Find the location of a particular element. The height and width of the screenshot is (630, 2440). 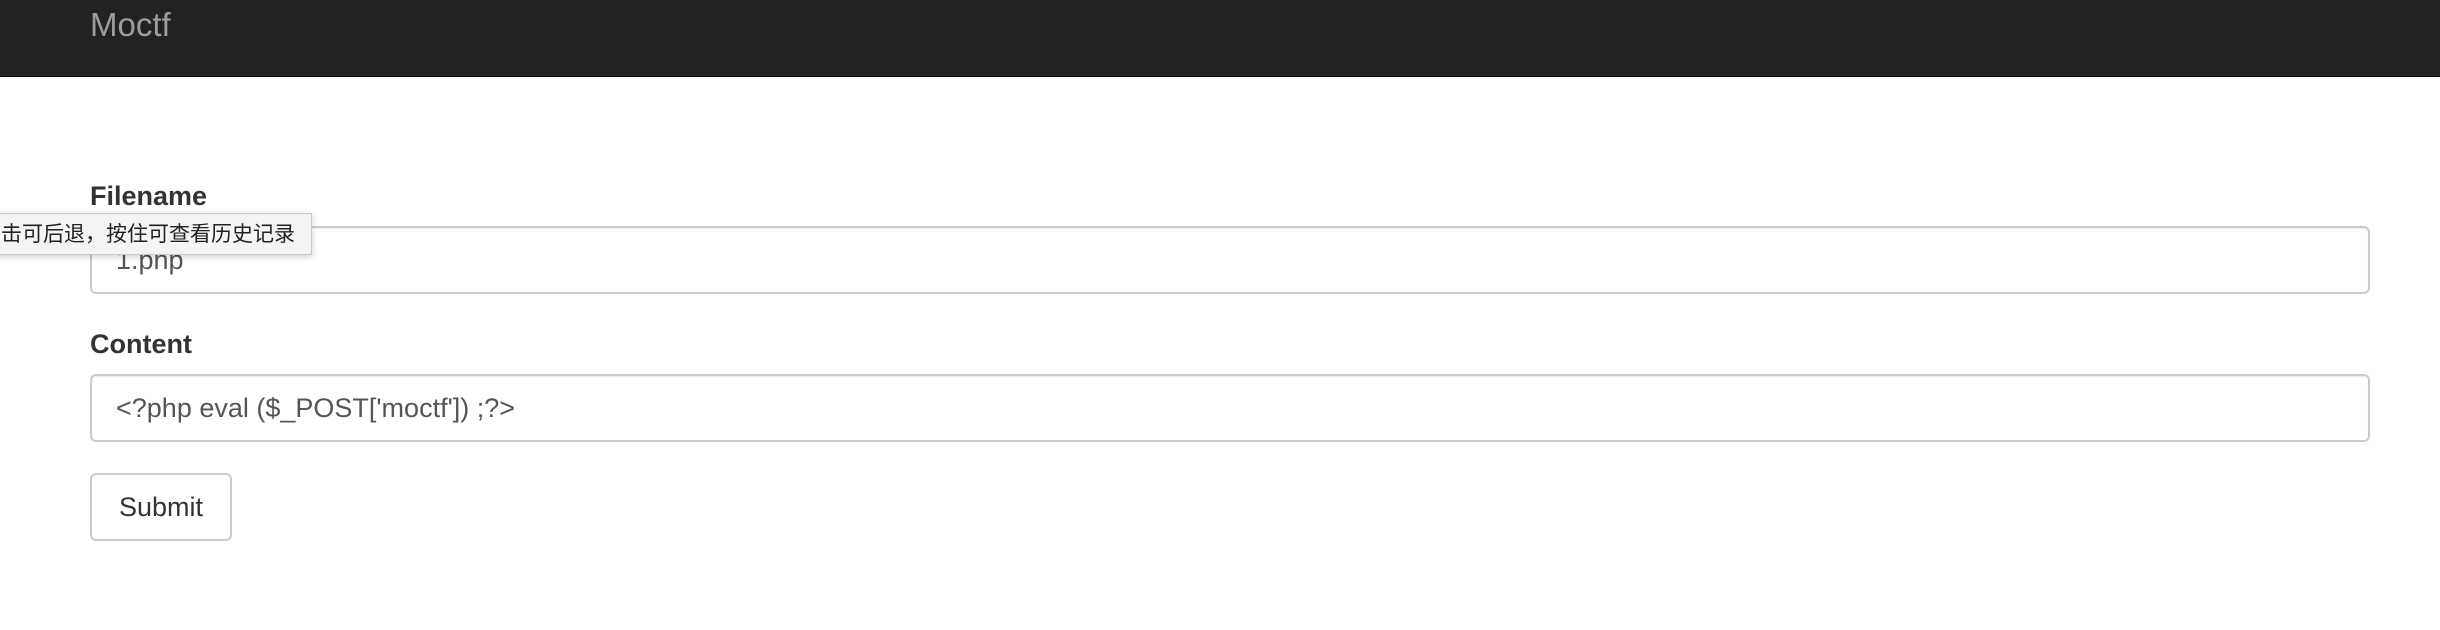

brand-link: Moctf is located at coordinates (130, 25).